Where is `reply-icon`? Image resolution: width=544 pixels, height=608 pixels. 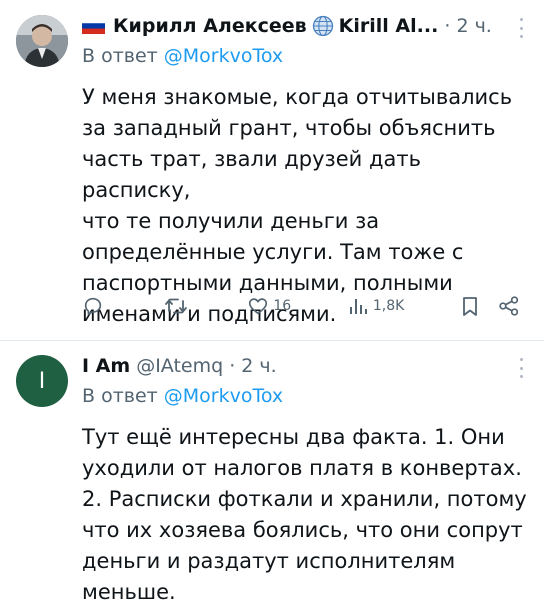 reply-icon is located at coordinates (93, 306).